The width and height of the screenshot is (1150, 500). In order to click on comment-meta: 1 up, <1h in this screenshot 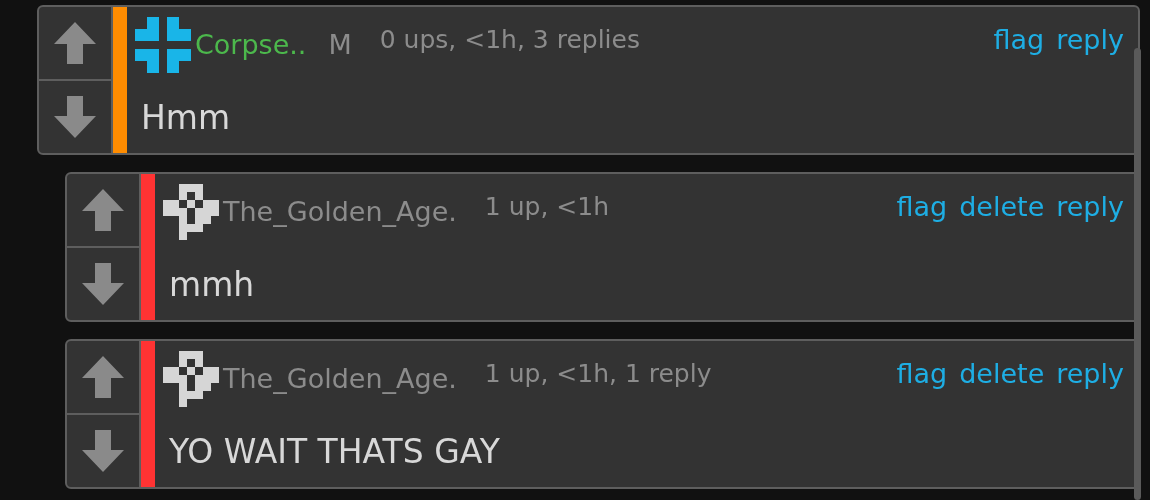, I will do `click(546, 207)`.